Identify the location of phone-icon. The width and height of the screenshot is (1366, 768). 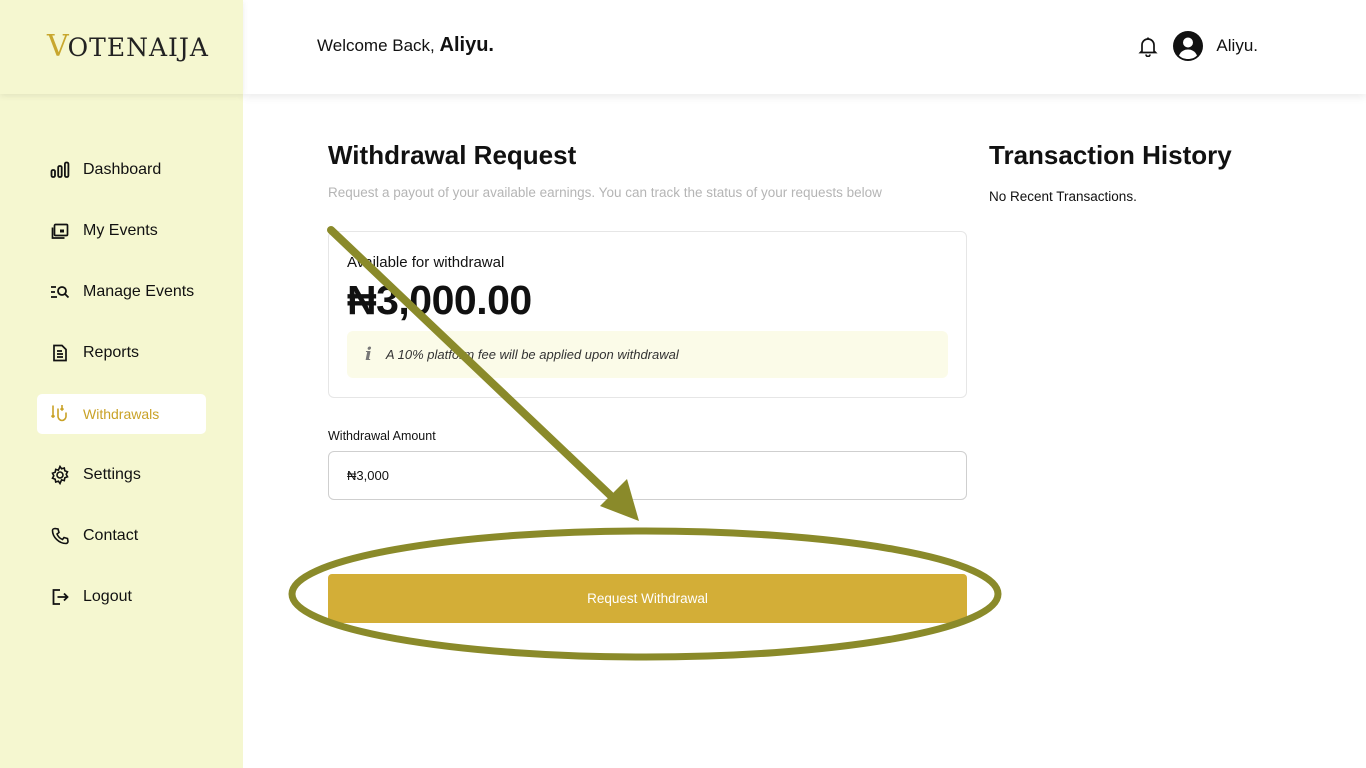
(60, 536).